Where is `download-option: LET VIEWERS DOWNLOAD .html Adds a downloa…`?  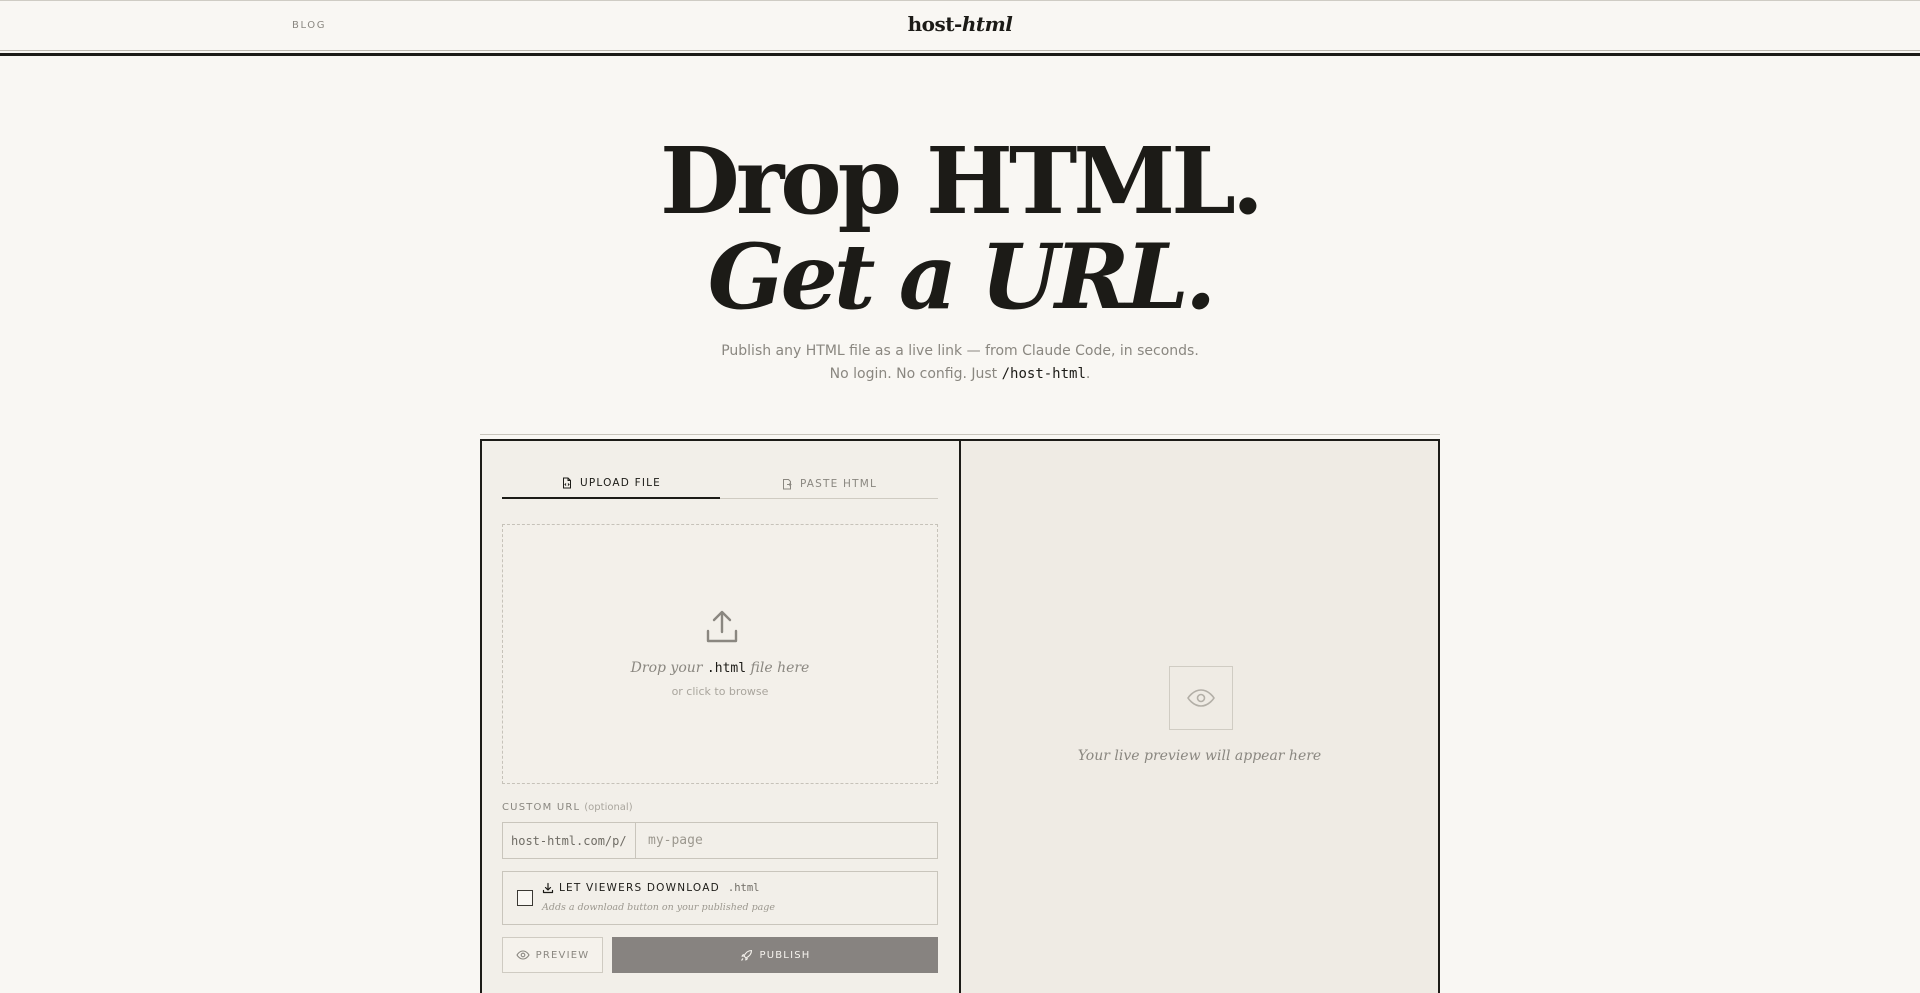 download-option: LET VIEWERS DOWNLOAD .html Adds a downloa… is located at coordinates (720, 898).